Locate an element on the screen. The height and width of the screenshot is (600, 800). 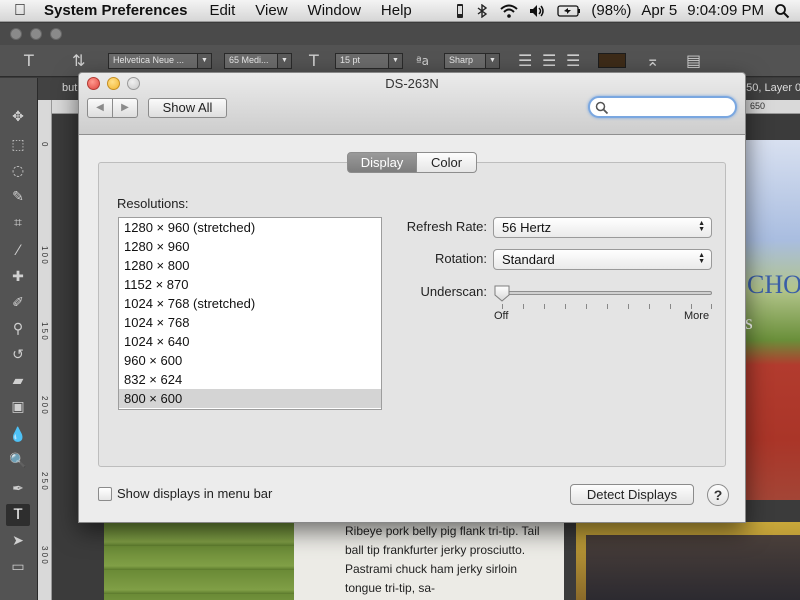
blur-tool-icon: 💧 is located at coordinates (18, 435).